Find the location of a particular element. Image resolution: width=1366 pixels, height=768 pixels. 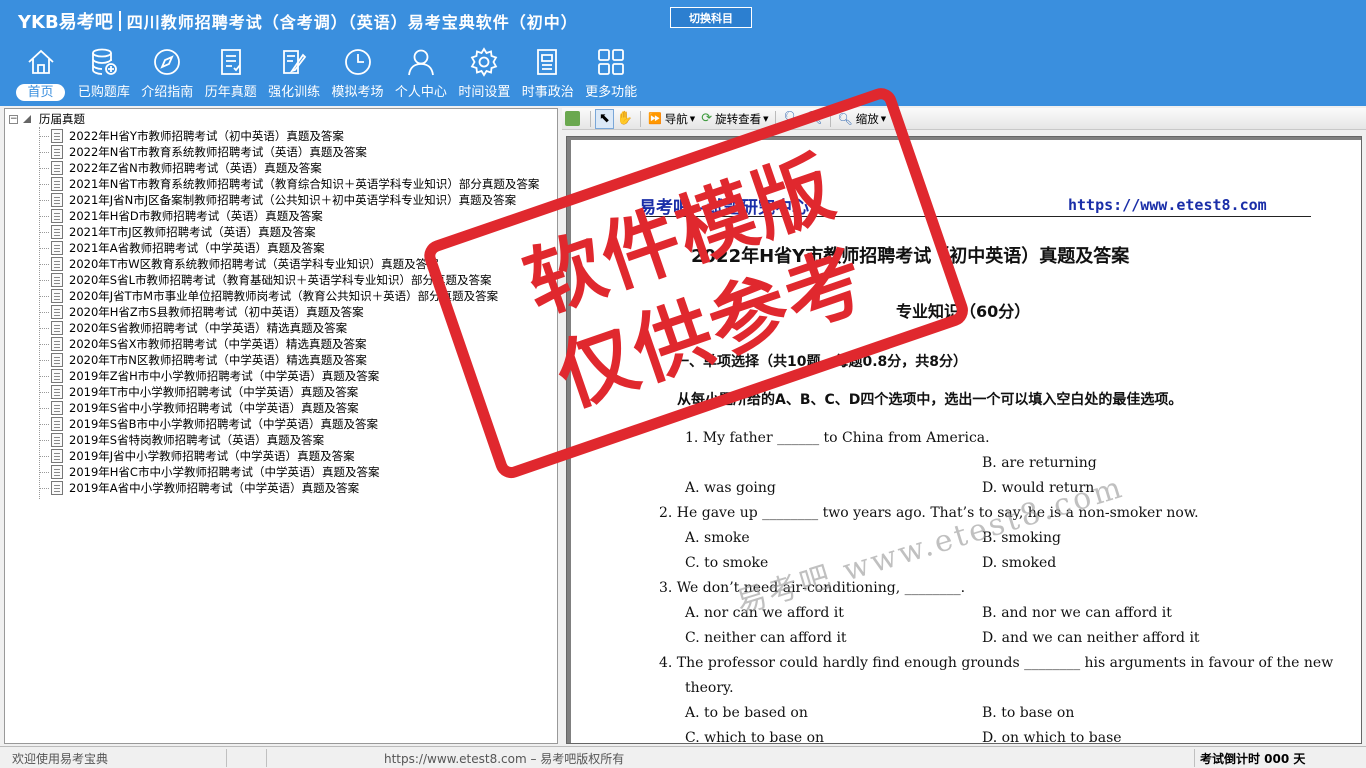

save-icon is located at coordinates (572, 118).